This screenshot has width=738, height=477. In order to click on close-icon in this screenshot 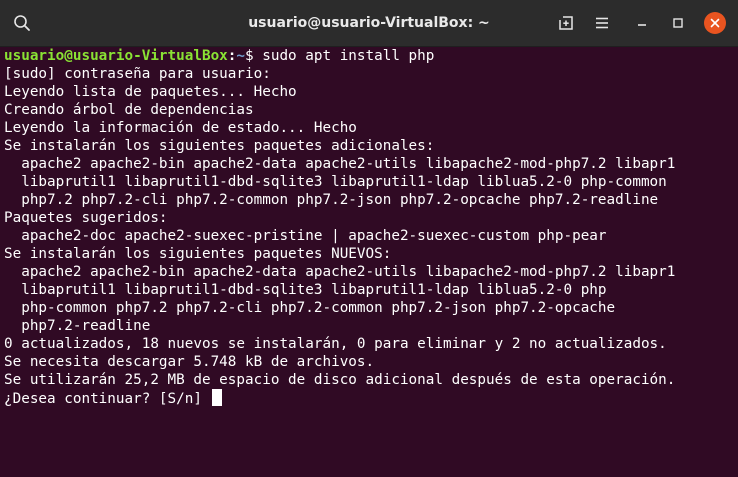, I will do `click(715, 23)`.